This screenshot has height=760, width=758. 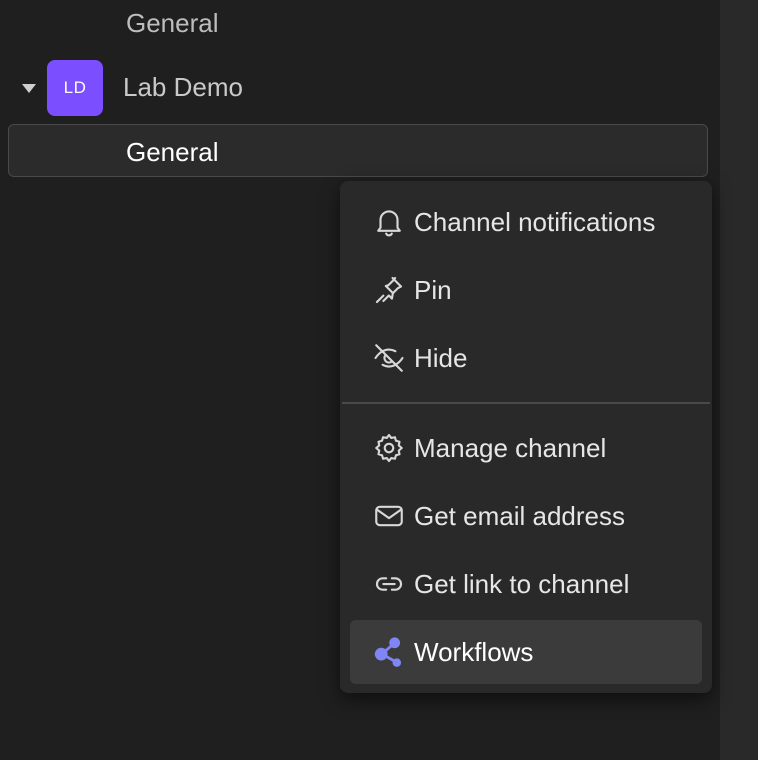 I want to click on menu-item-label: Pin, so click(x=433, y=290).